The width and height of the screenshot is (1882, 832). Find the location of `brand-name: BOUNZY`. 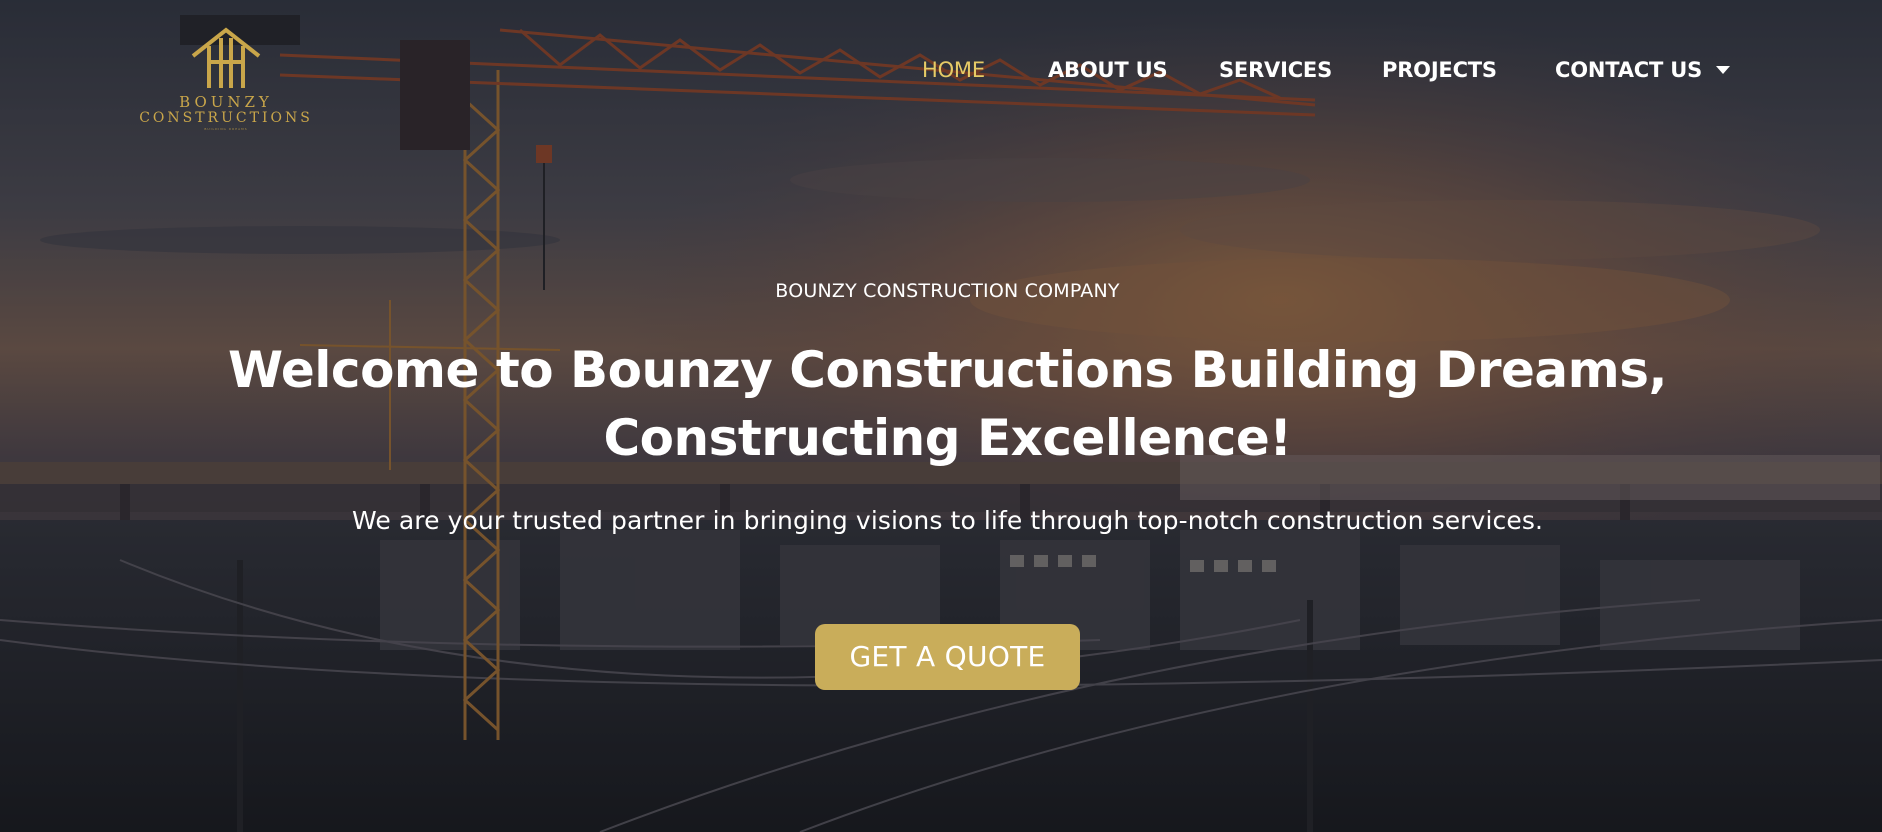

brand-name: BOUNZY is located at coordinates (226, 102).